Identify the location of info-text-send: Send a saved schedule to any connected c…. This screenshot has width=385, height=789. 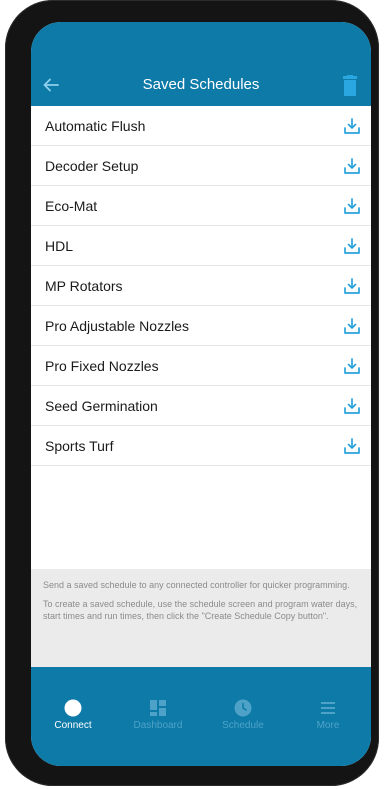
(196, 585).